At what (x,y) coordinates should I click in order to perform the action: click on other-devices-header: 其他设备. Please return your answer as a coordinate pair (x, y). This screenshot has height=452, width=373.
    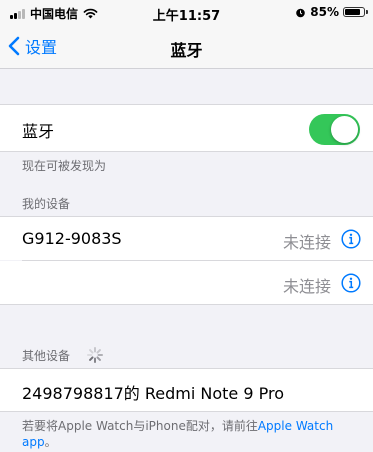
    Looking at the image, I should click on (46, 356).